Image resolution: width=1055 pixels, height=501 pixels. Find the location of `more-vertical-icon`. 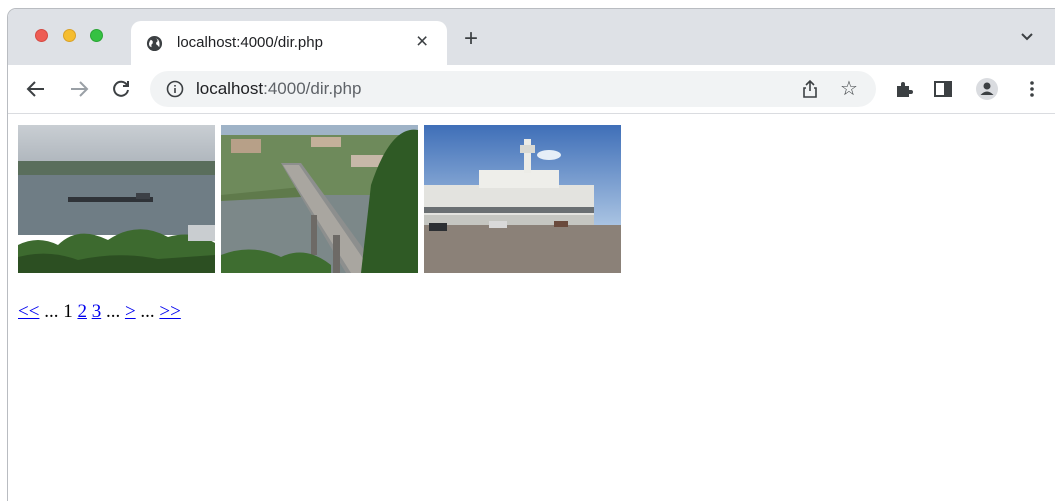

more-vertical-icon is located at coordinates (1032, 89).